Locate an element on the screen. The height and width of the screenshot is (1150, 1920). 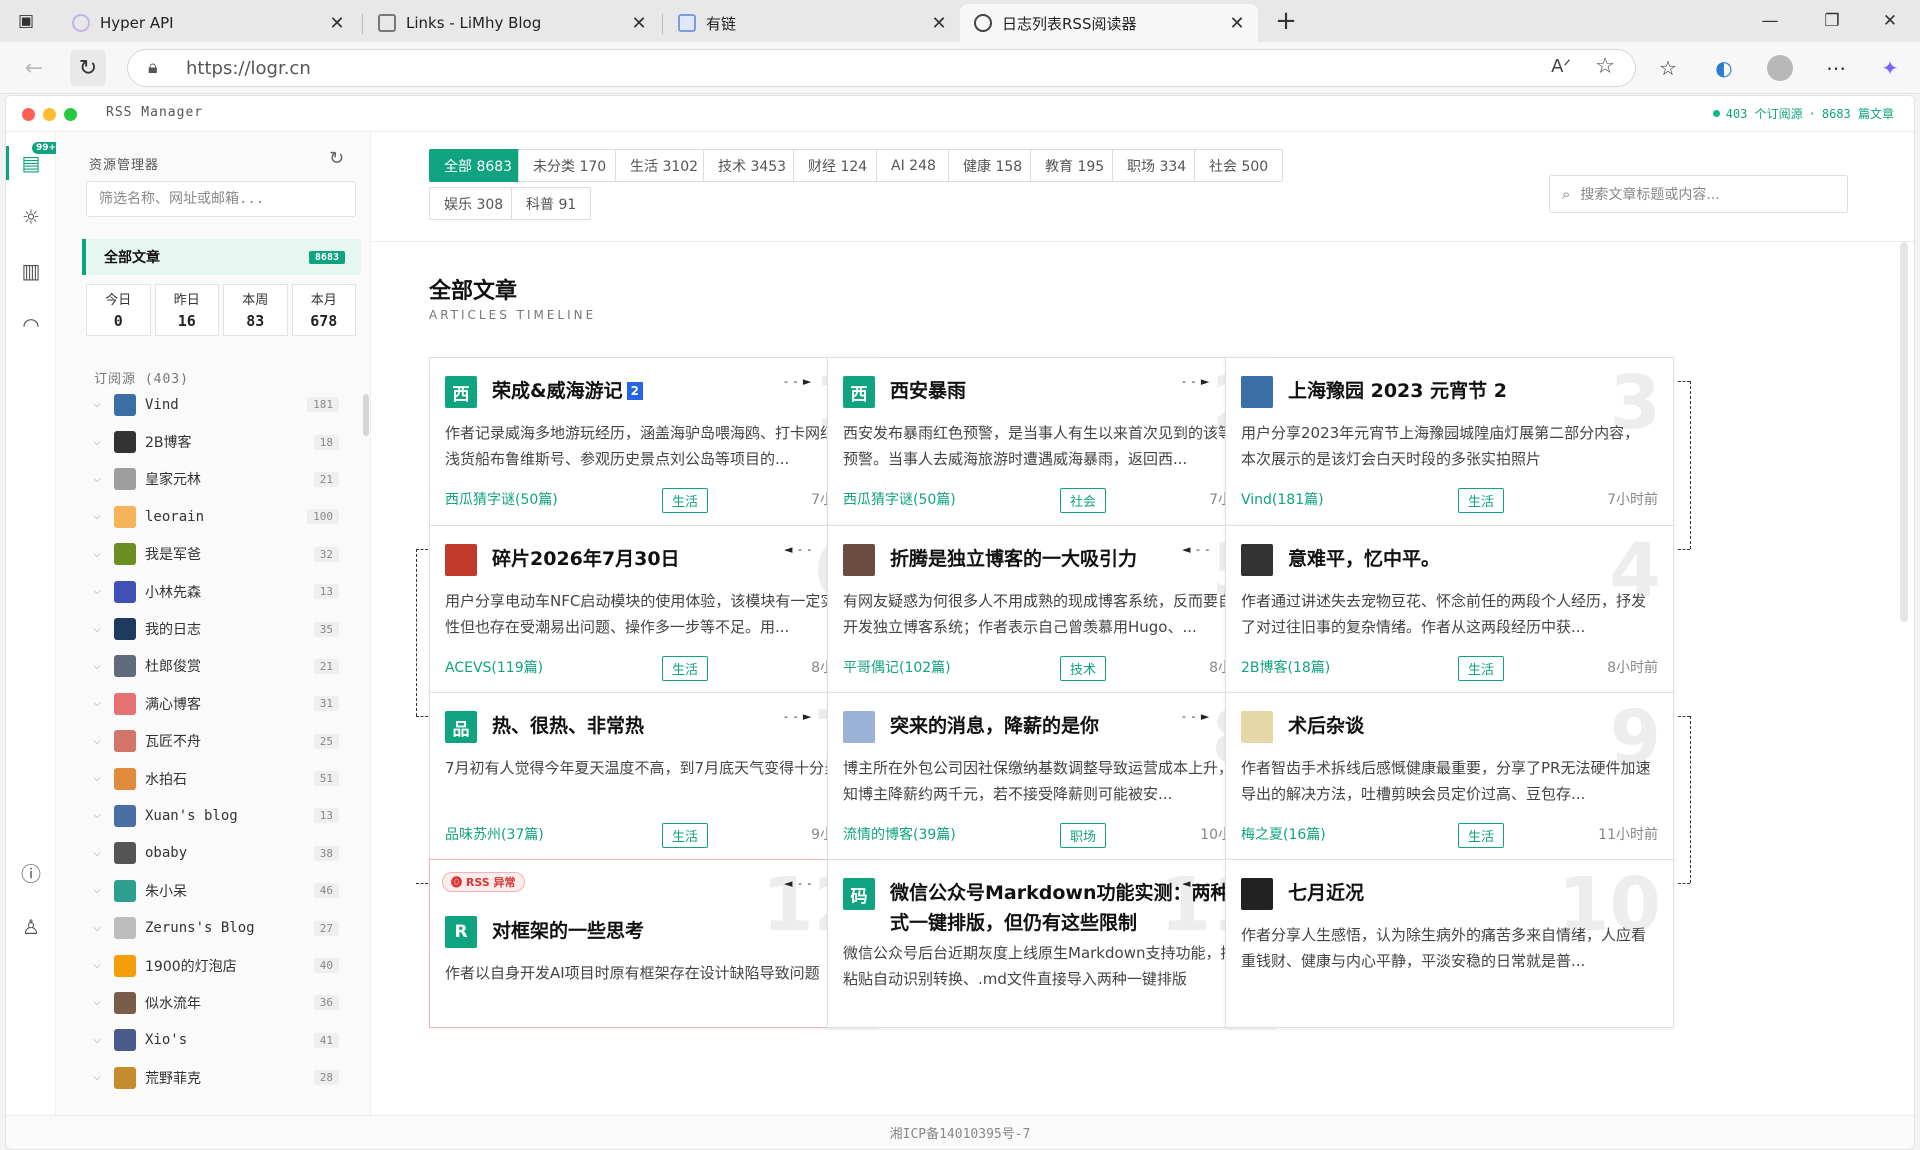
category-tab: 科普 91 is located at coordinates (551, 203).